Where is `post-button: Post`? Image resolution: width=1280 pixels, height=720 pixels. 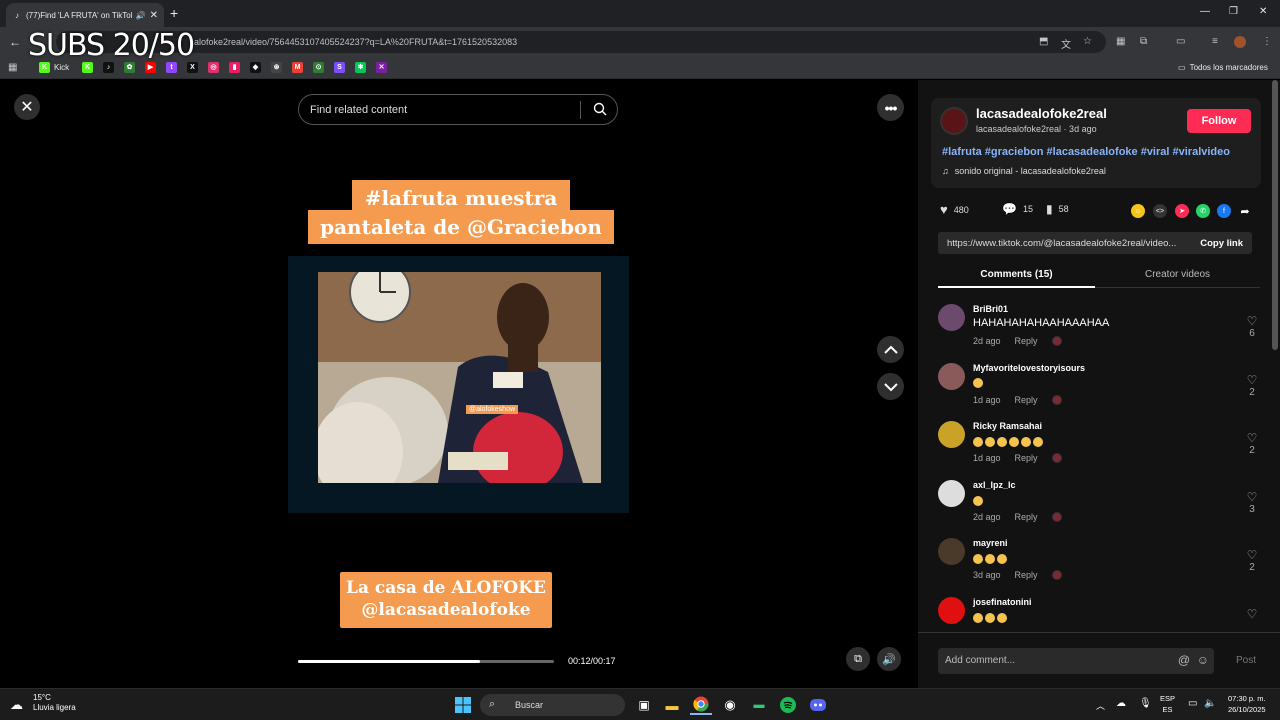 post-button: Post is located at coordinates (1246, 660).